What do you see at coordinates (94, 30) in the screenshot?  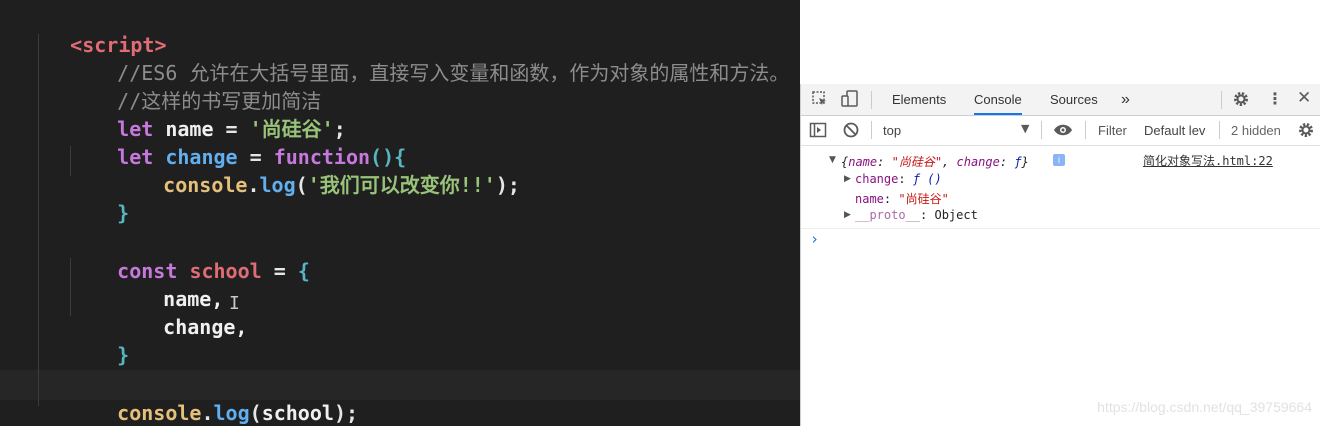 I see `code-line: <script>` at bounding box center [94, 30].